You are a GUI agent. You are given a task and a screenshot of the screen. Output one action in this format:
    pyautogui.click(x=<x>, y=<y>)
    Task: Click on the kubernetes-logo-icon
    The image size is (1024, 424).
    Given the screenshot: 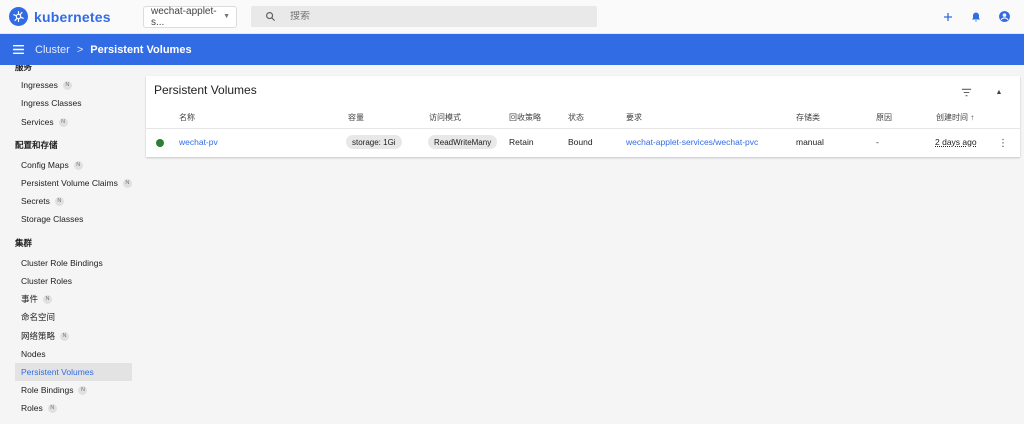 What is the action you would take?
    pyautogui.click(x=18, y=16)
    